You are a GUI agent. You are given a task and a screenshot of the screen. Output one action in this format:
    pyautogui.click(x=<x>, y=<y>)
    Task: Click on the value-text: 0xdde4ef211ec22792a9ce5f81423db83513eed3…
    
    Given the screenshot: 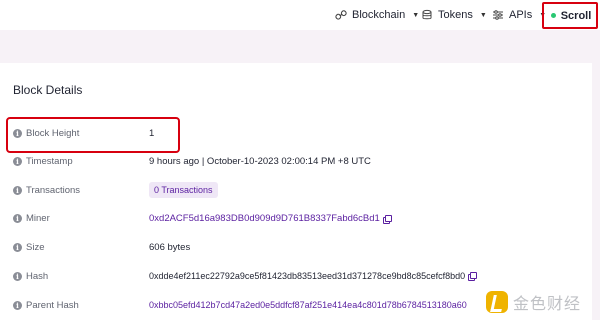 What is the action you would take?
    pyautogui.click(x=307, y=276)
    